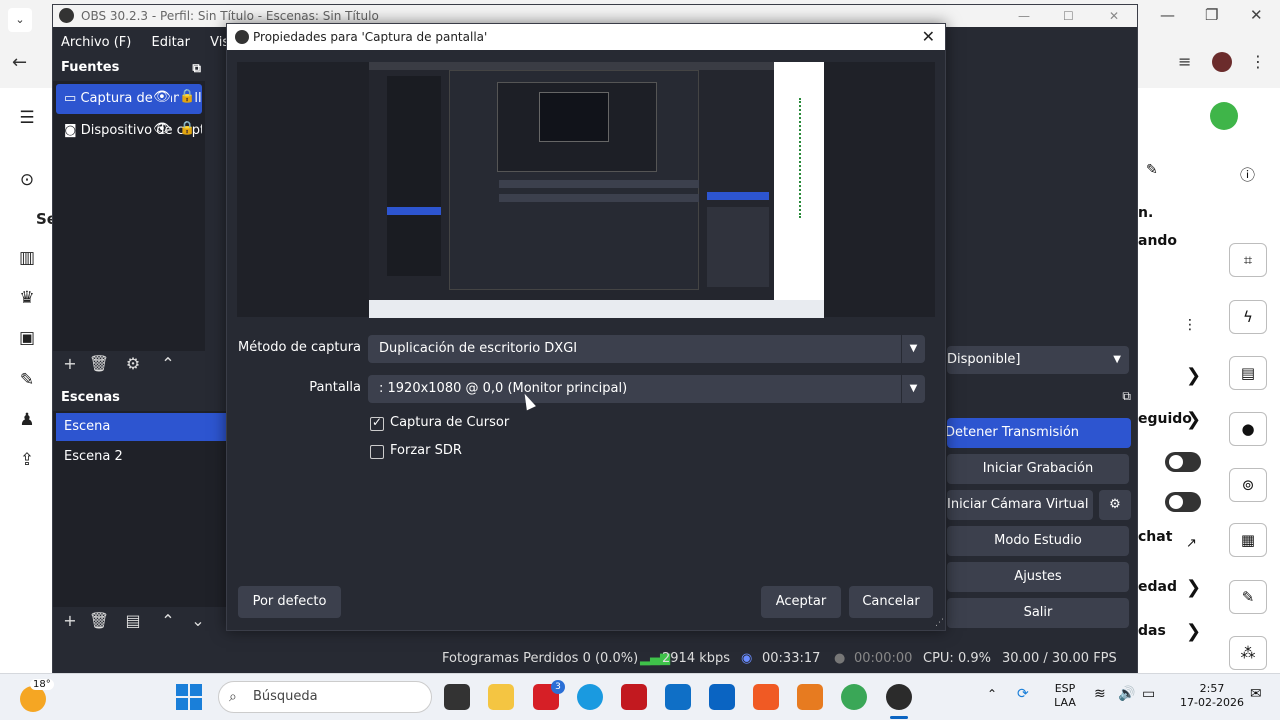 The height and width of the screenshot is (720, 1280). I want to click on media-icon: ▣, so click(27, 339).